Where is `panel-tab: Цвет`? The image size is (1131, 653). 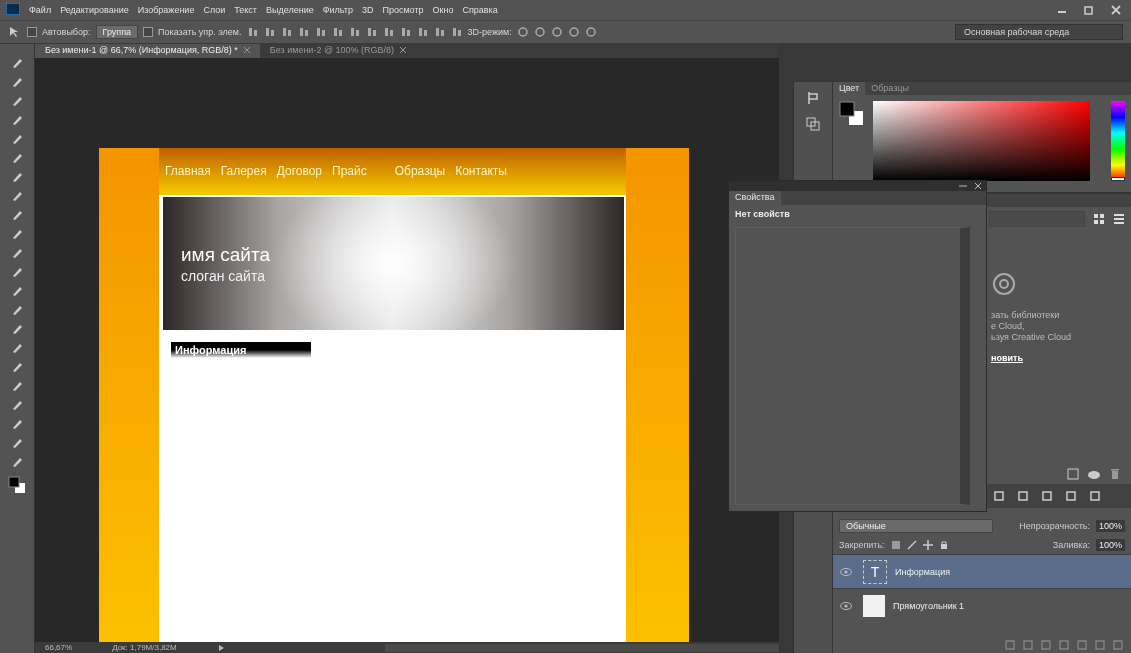
panel-tab: Цвет is located at coordinates (849, 88).